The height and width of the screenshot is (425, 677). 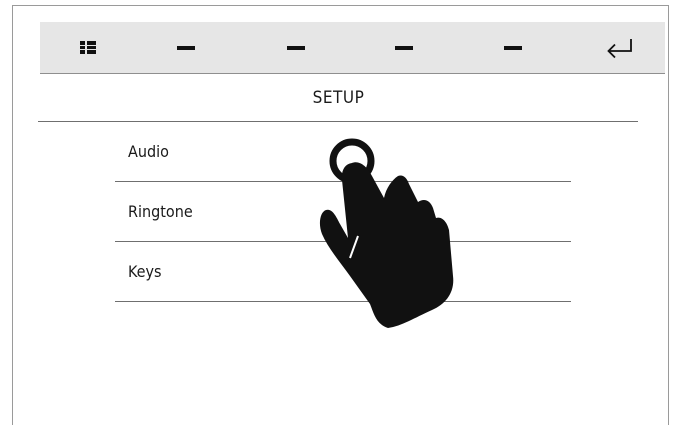 I want to click on menu-item-label: Ringtone, so click(x=160, y=211).